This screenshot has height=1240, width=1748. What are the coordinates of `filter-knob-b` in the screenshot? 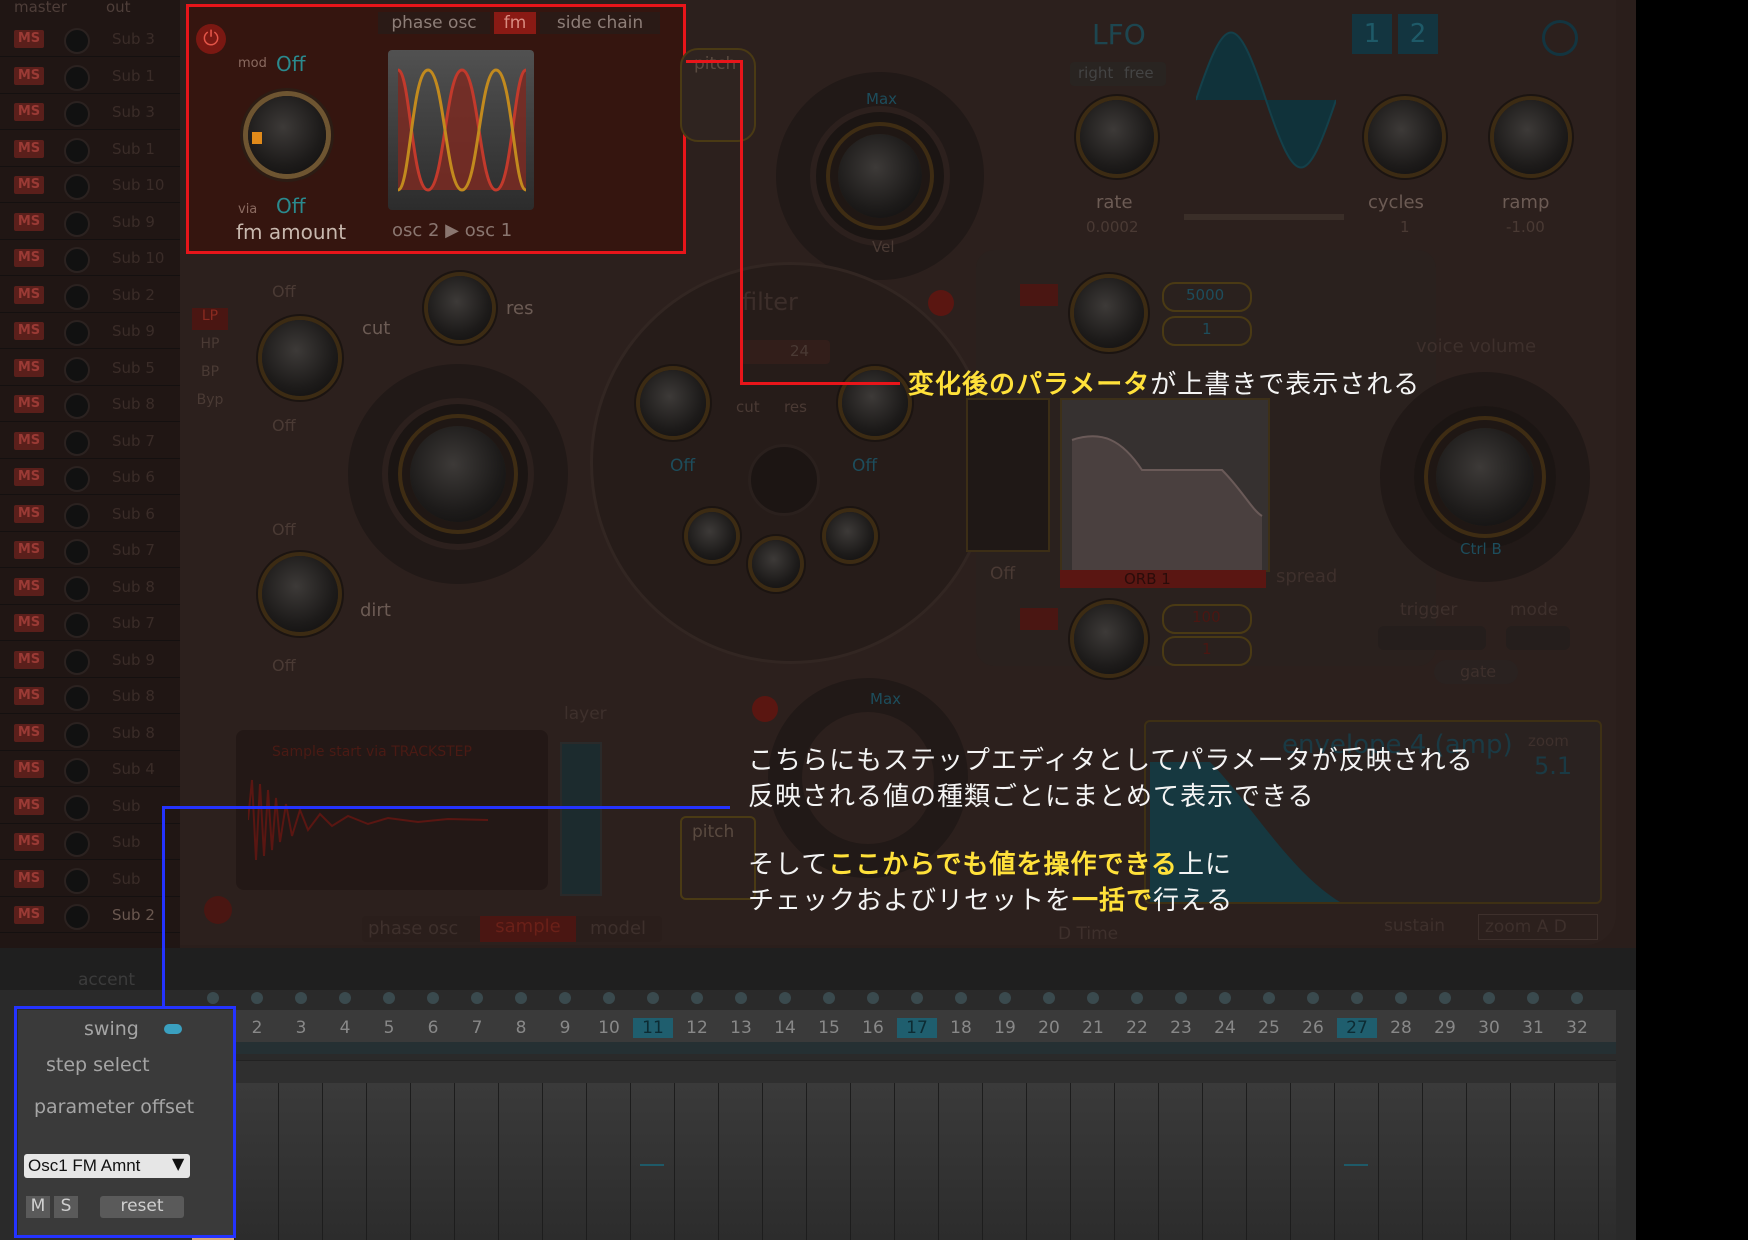 It's located at (776, 564).